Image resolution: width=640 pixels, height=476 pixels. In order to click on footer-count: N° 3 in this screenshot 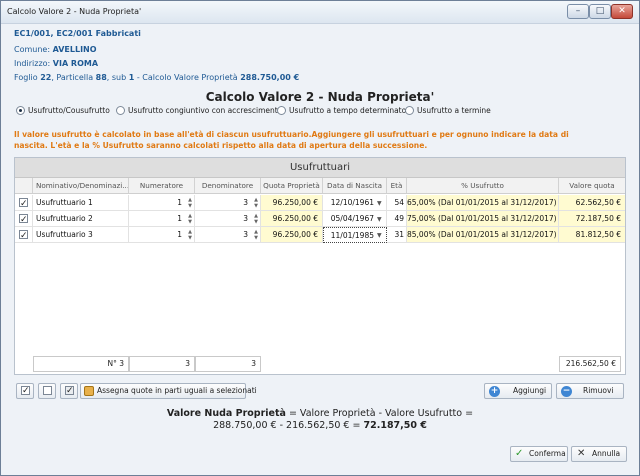, I will do `click(81, 364)`.